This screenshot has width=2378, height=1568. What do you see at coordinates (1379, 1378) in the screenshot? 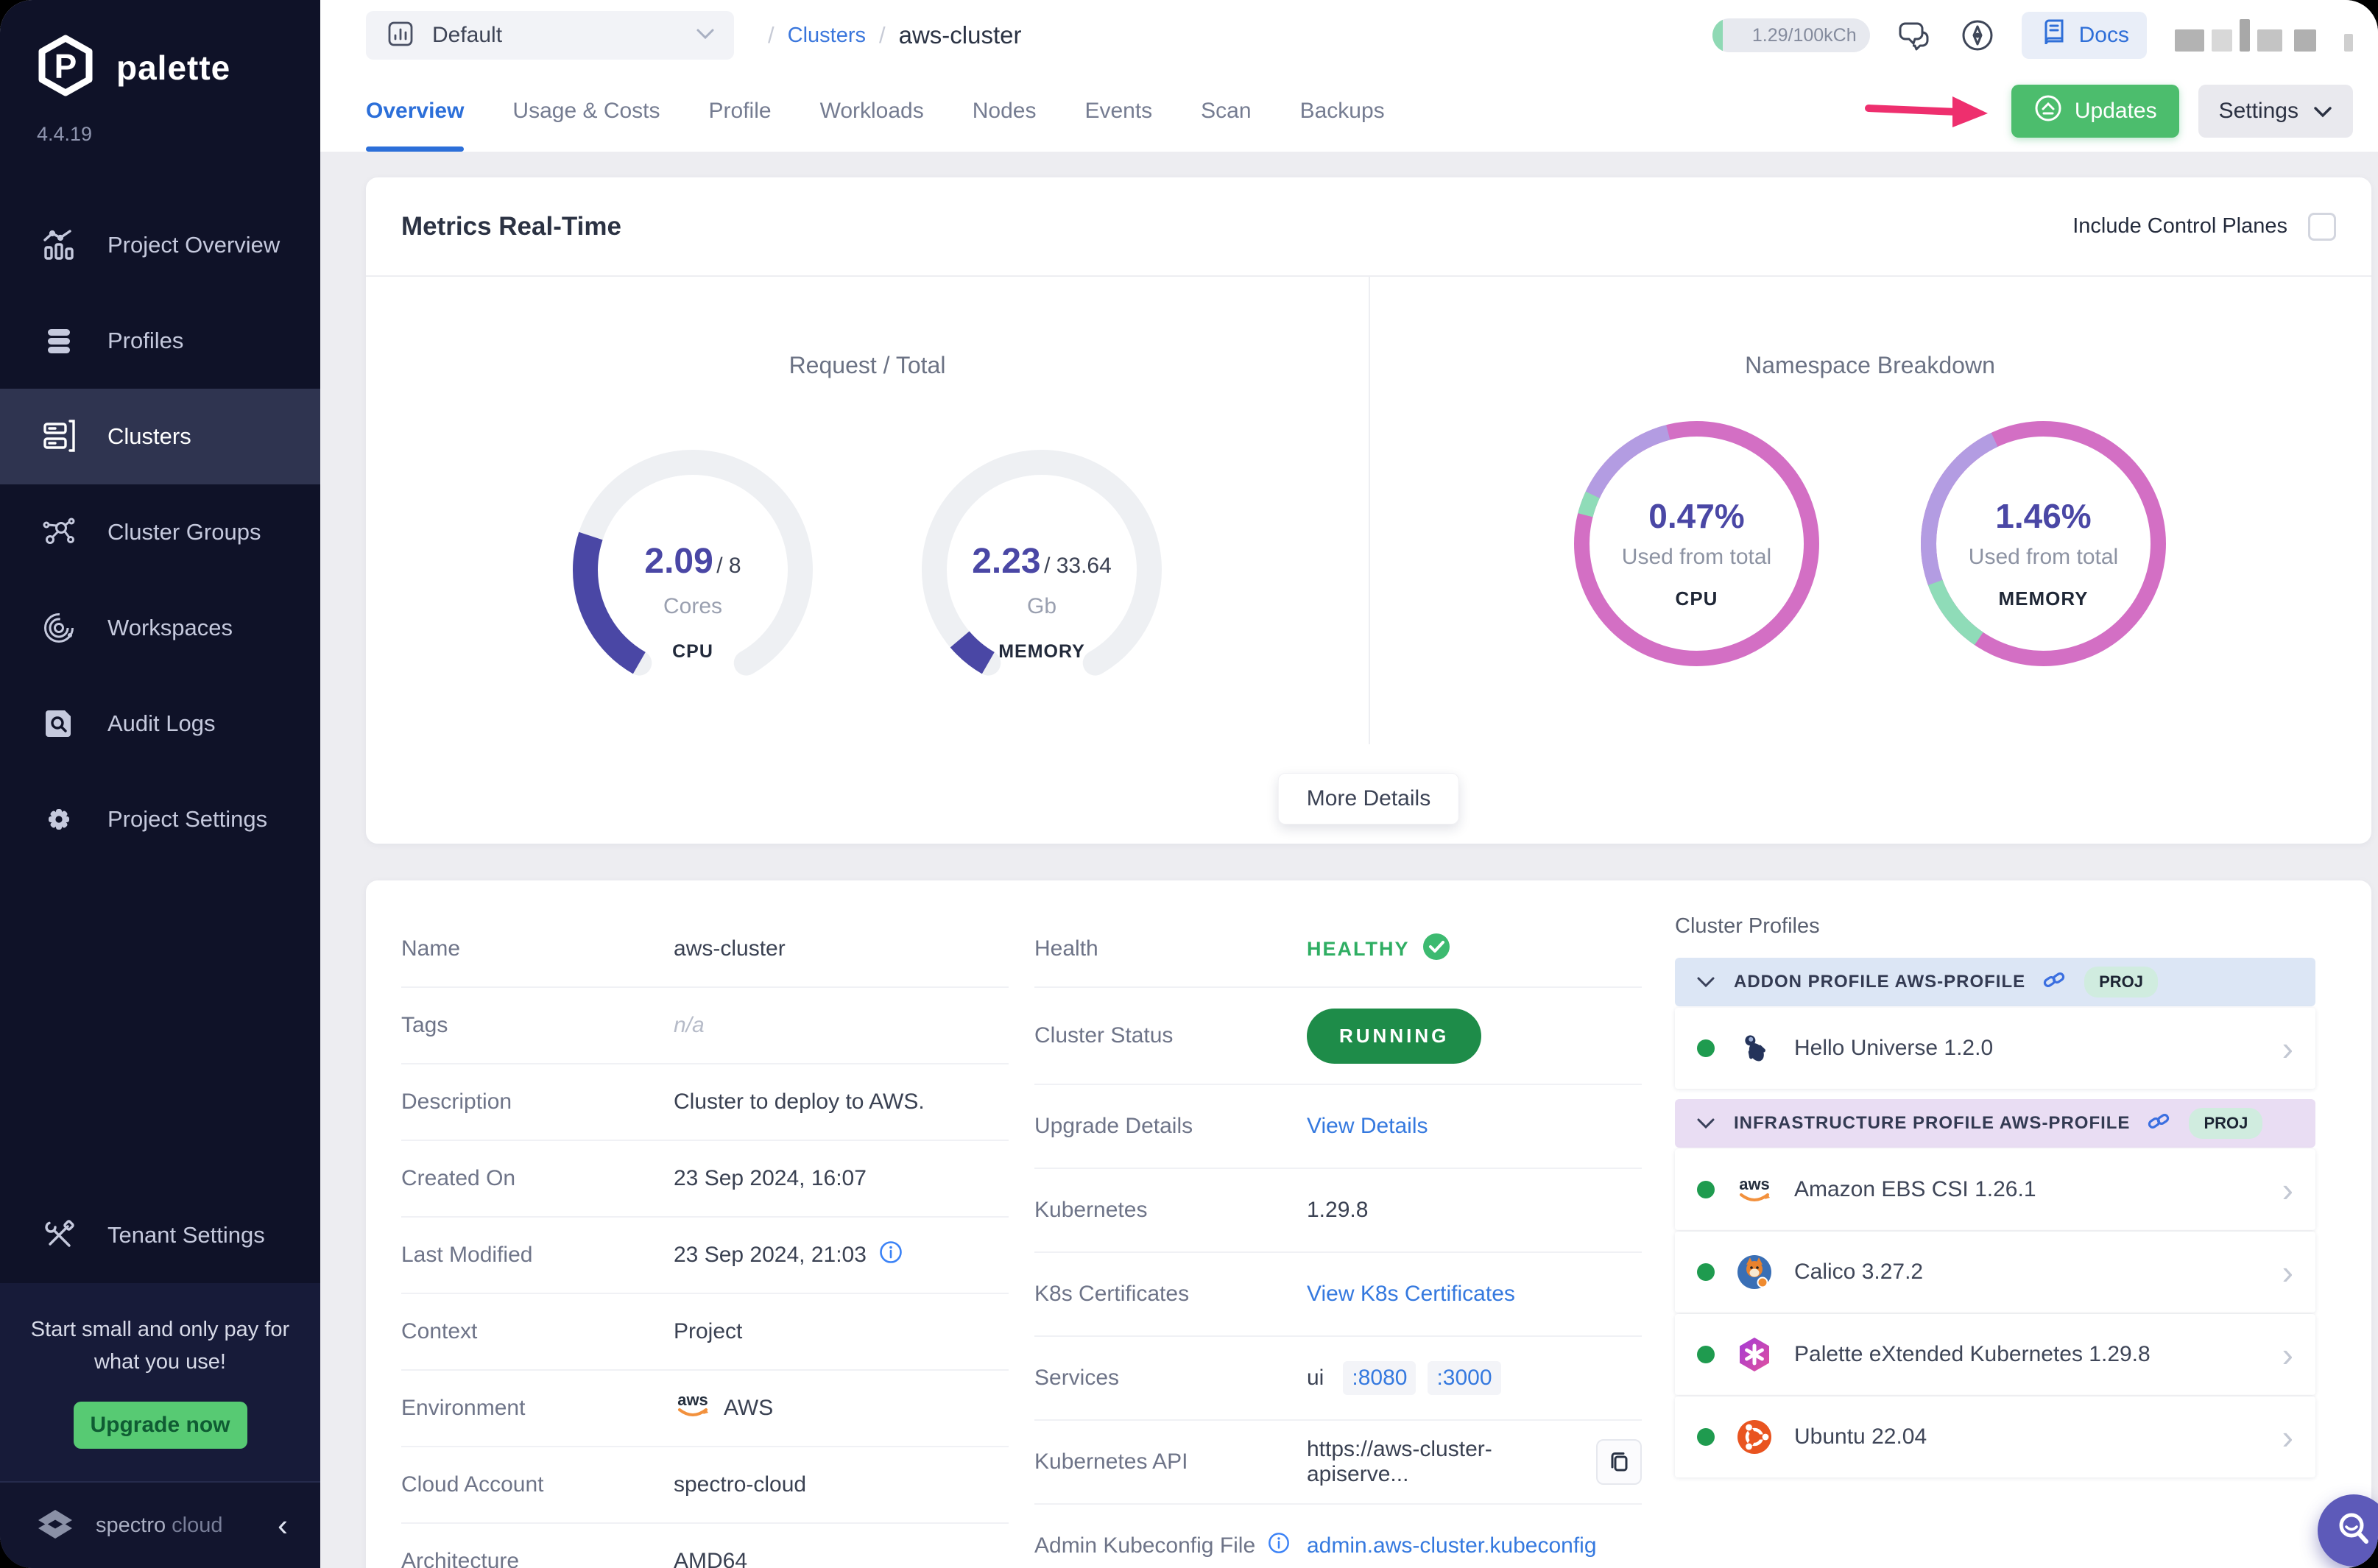
I see `service-port-link: :8080` at bounding box center [1379, 1378].